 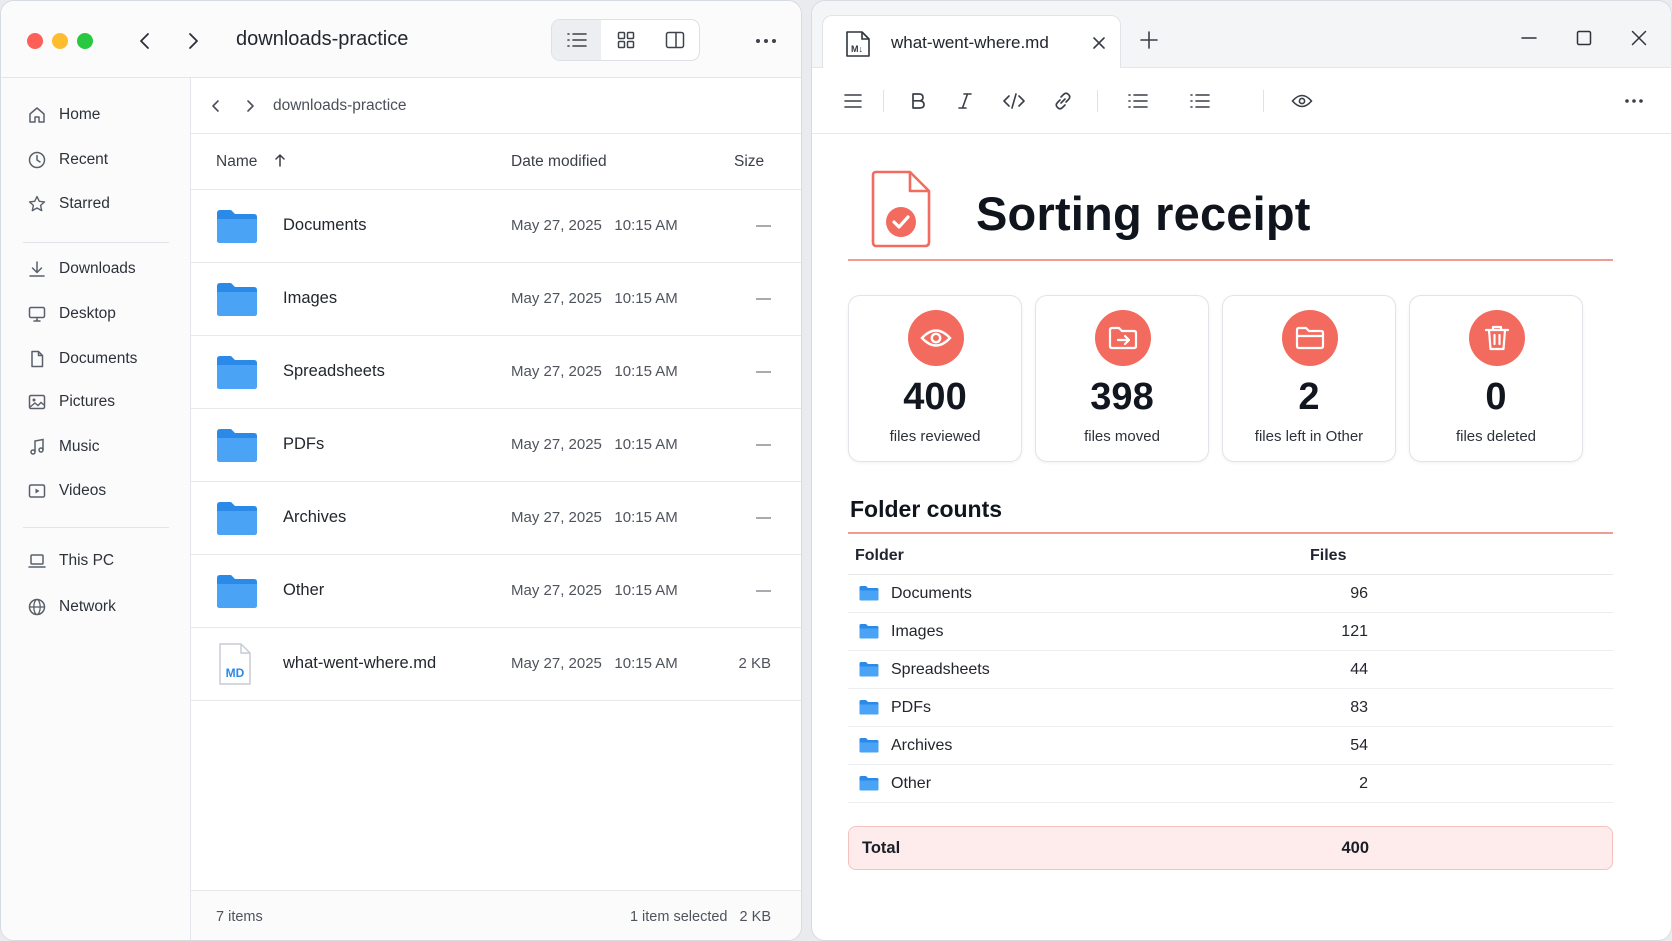 I want to click on code-icon, so click(x=1014, y=101).